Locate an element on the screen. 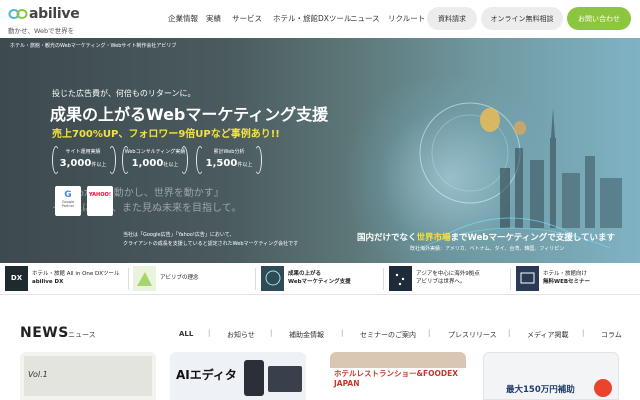 Image resolution: width=640 pixels, height=400 pixels. stat-site-ops: サイト運用実績 3,000件以上 is located at coordinates (83, 158).